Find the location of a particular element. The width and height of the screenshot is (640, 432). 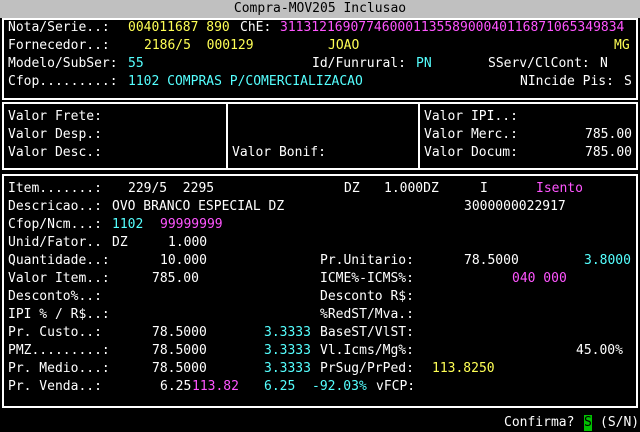

fator-value: 1.000 is located at coordinates (187, 243).